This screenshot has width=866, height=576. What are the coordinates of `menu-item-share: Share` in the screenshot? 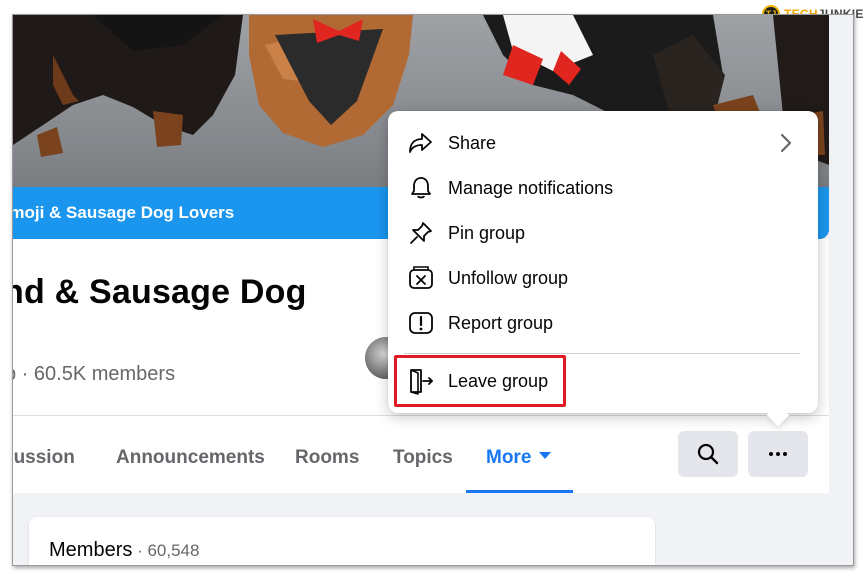 It's located at (603, 143).